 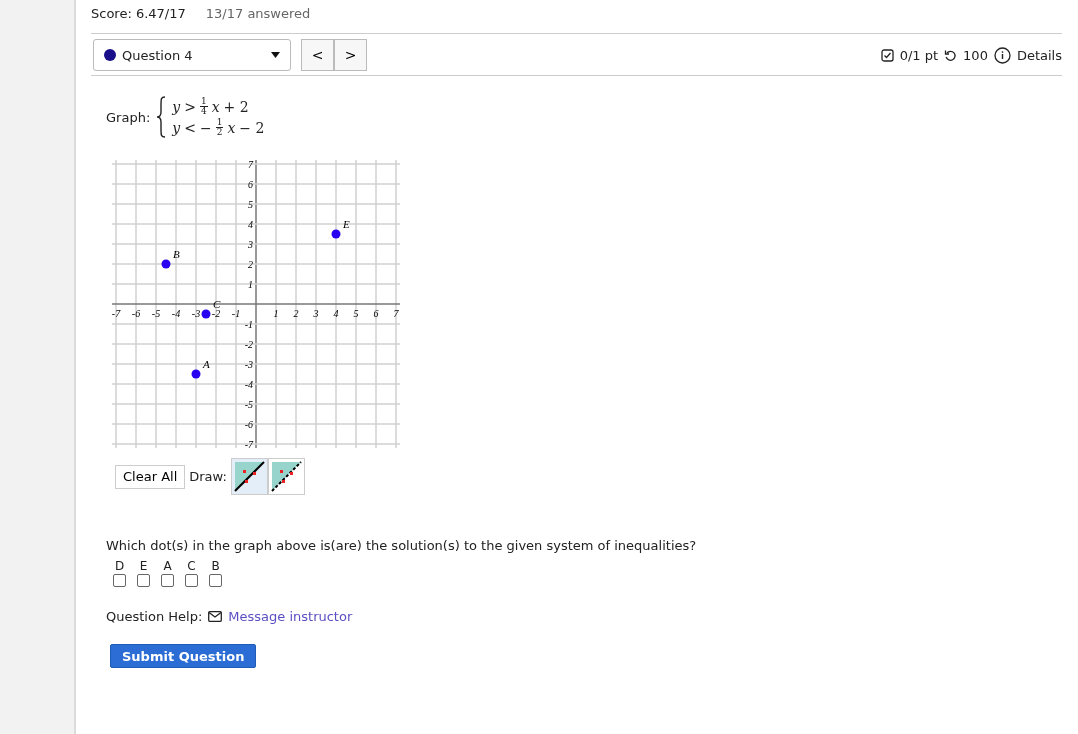 What do you see at coordinates (138, 13) in the screenshot?
I see `score-text: Score: 6.47/17` at bounding box center [138, 13].